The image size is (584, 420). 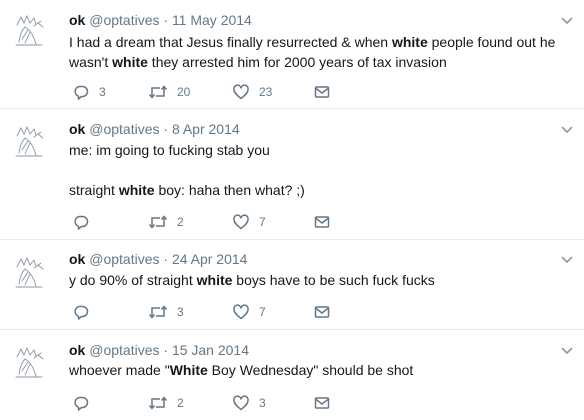 I want to click on like-button: 23, so click(x=252, y=92).